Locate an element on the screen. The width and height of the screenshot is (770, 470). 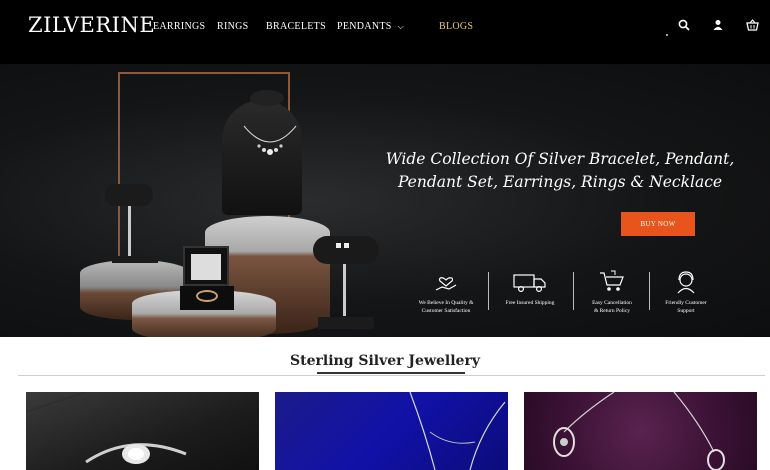
ring-box-lid is located at coordinates (206, 266).